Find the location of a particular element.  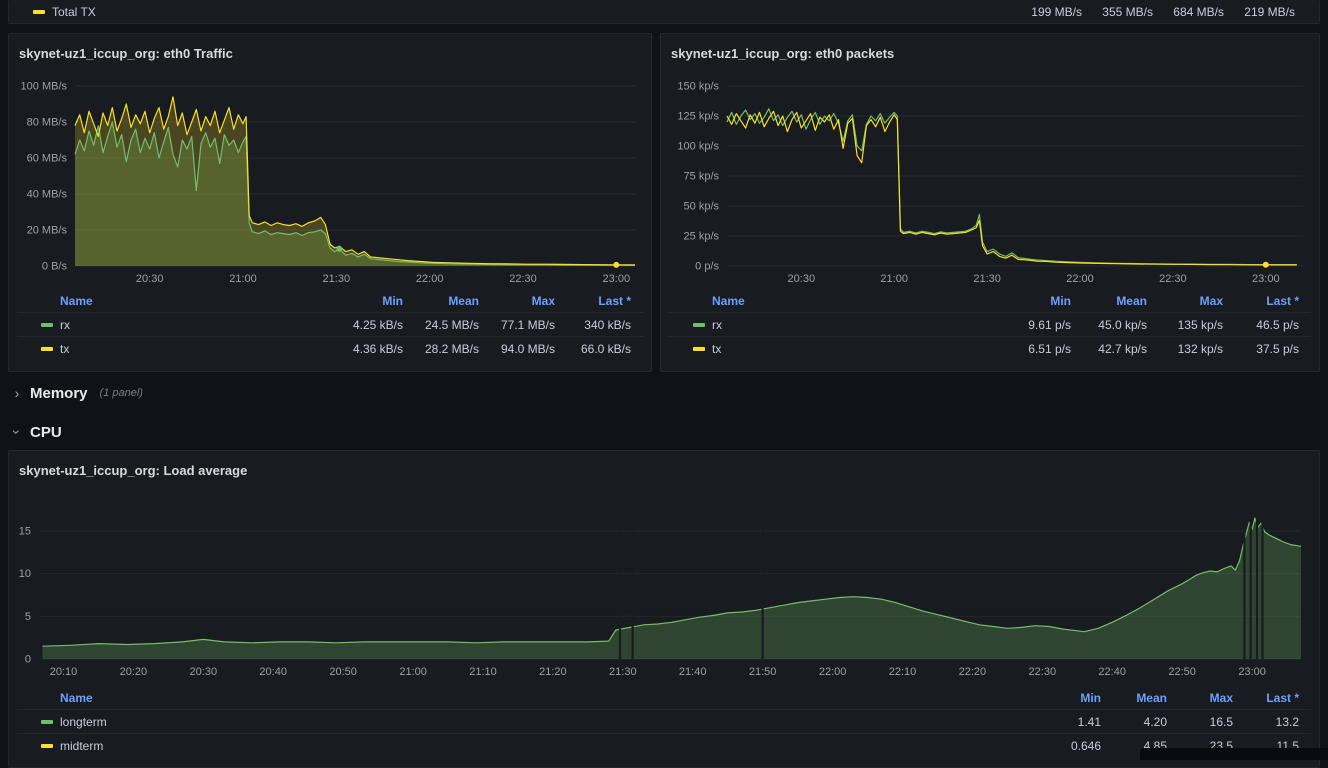

stat-max: 132 kp/s is located at coordinates (1200, 348).